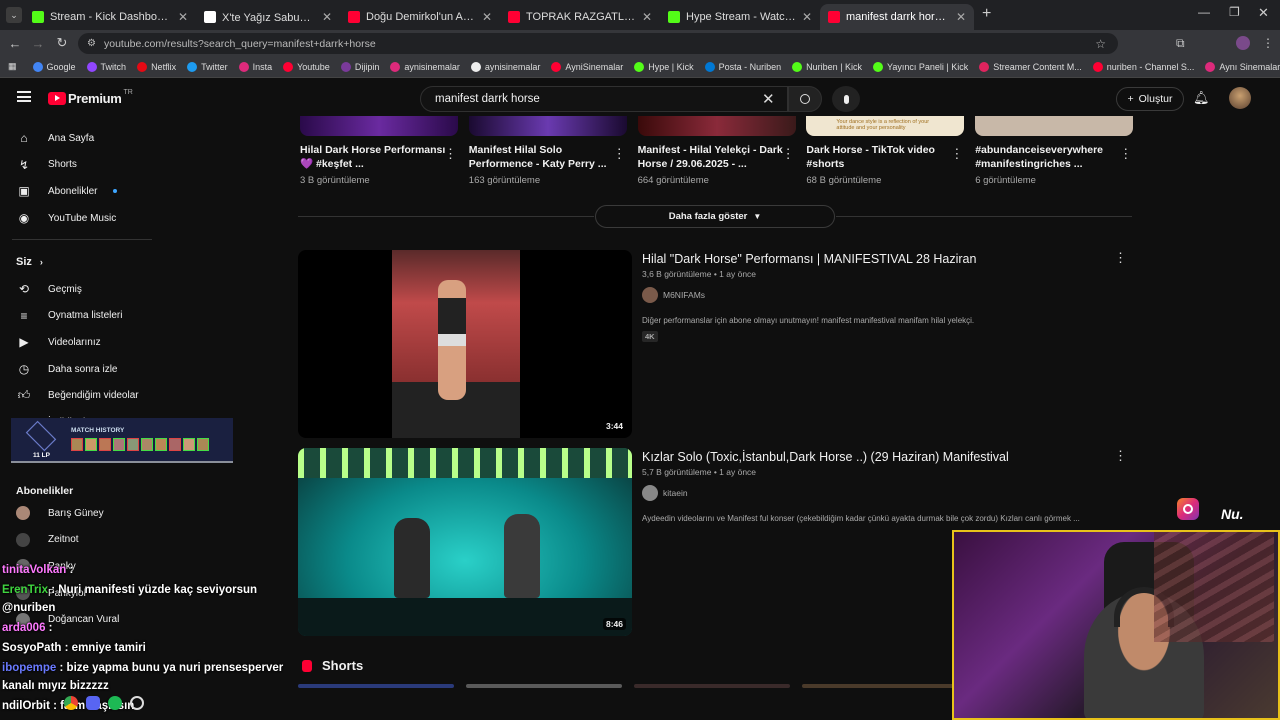  What do you see at coordinates (465, 542) in the screenshot?
I see `video-thumbnail: 8:46` at bounding box center [465, 542].